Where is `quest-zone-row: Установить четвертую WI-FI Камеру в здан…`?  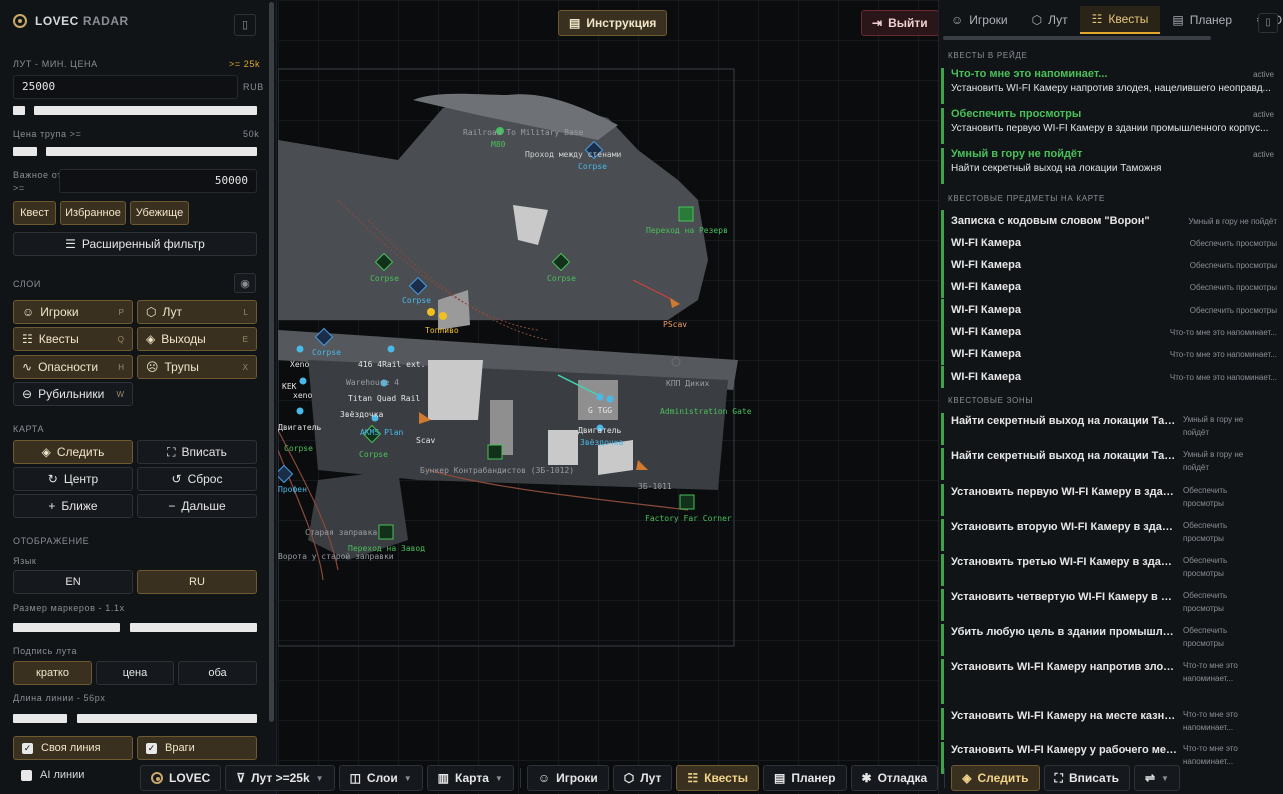 quest-zone-row: Установить четвертую WI-FI Камеру в здан… is located at coordinates (1109, 605).